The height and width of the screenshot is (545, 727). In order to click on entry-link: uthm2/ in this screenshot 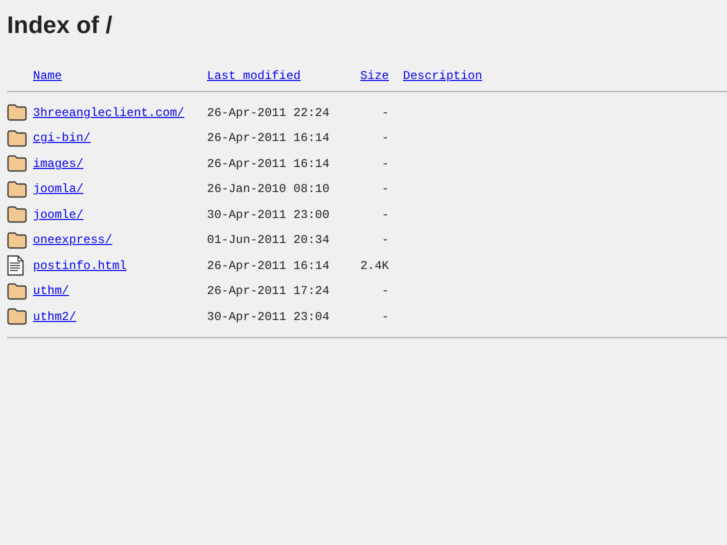, I will do `click(54, 317)`.